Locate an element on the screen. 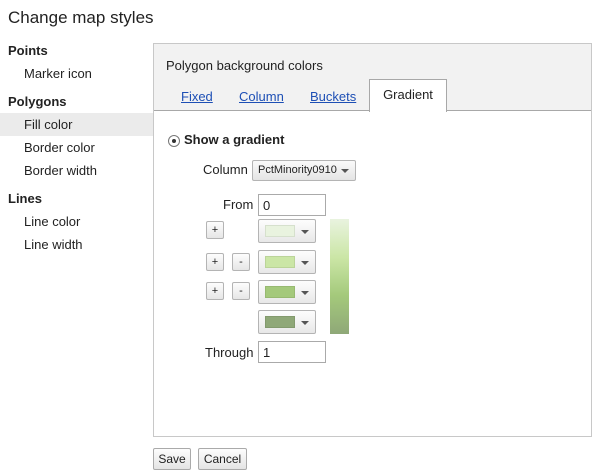  column-select: PctMinority0910 is located at coordinates (304, 170).